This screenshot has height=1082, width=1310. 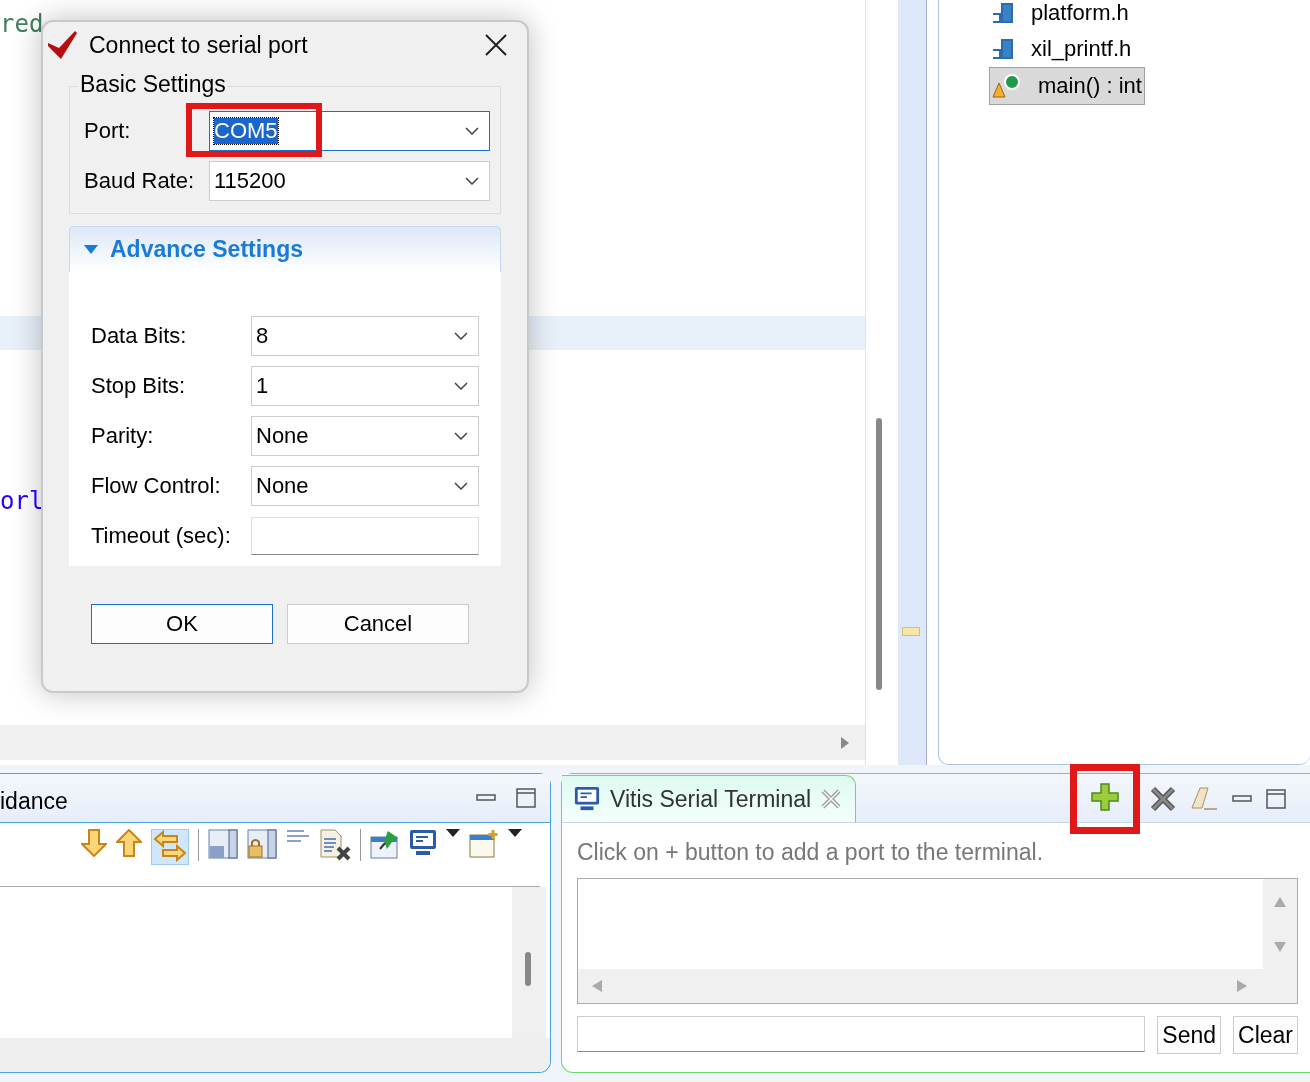 I want to click on dialog-button: Cancel, so click(x=378, y=624).